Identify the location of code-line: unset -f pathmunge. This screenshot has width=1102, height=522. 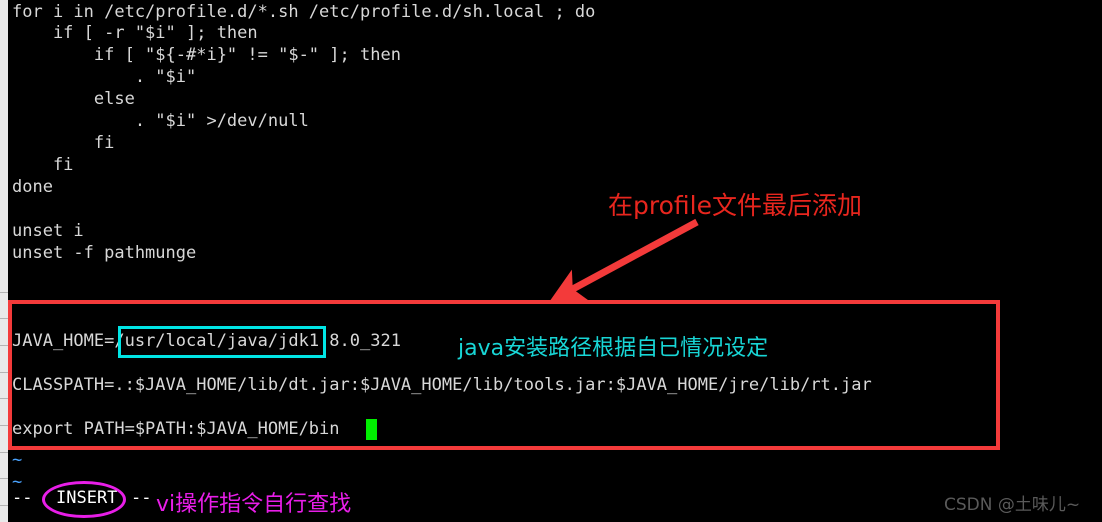
(104, 253).